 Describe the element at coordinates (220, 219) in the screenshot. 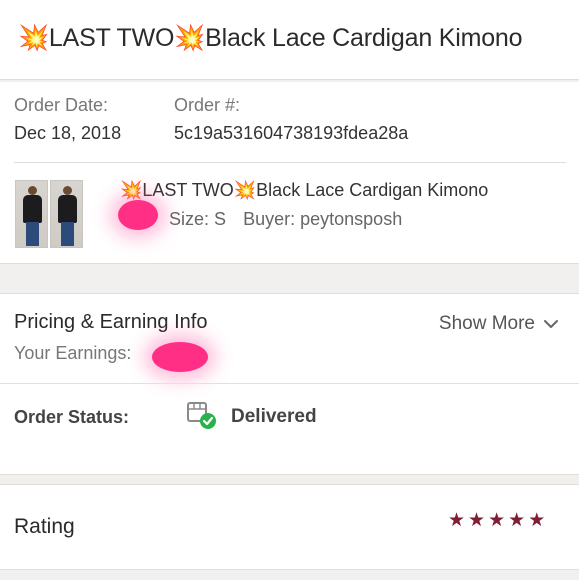

I see `size-value: S` at that location.